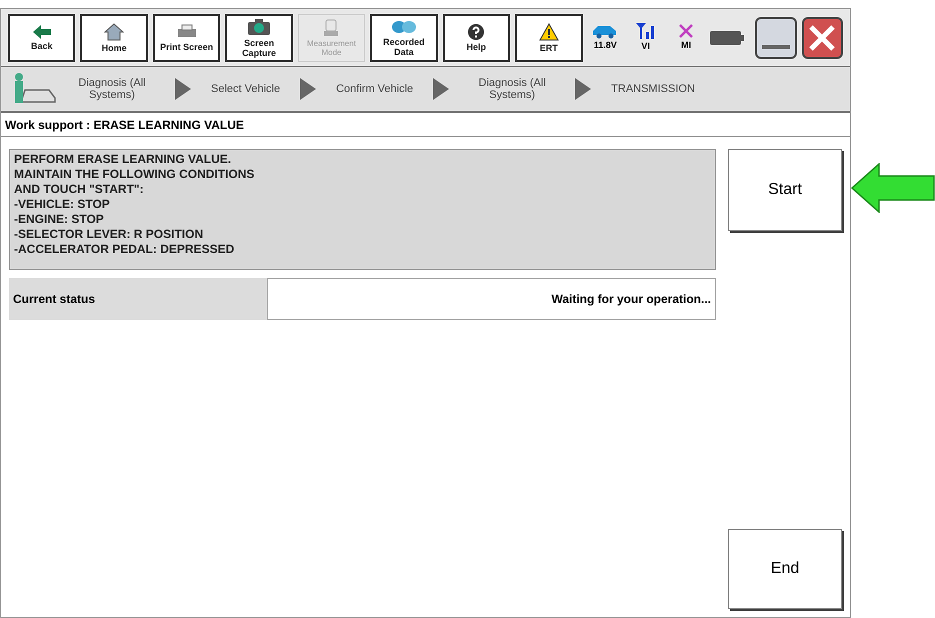 The width and height of the screenshot is (935, 618). What do you see at coordinates (135, 174) in the screenshot?
I see `instruction-line: MAINTAIN THE FOLLOWING CONDITIONS` at bounding box center [135, 174].